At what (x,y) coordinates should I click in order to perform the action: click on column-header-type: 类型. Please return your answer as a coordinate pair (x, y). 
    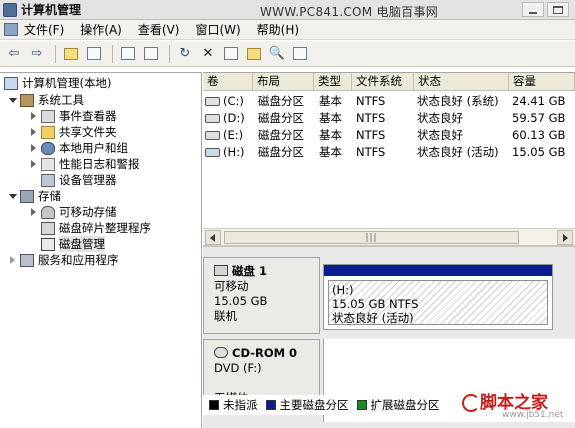
    Looking at the image, I should click on (333, 82).